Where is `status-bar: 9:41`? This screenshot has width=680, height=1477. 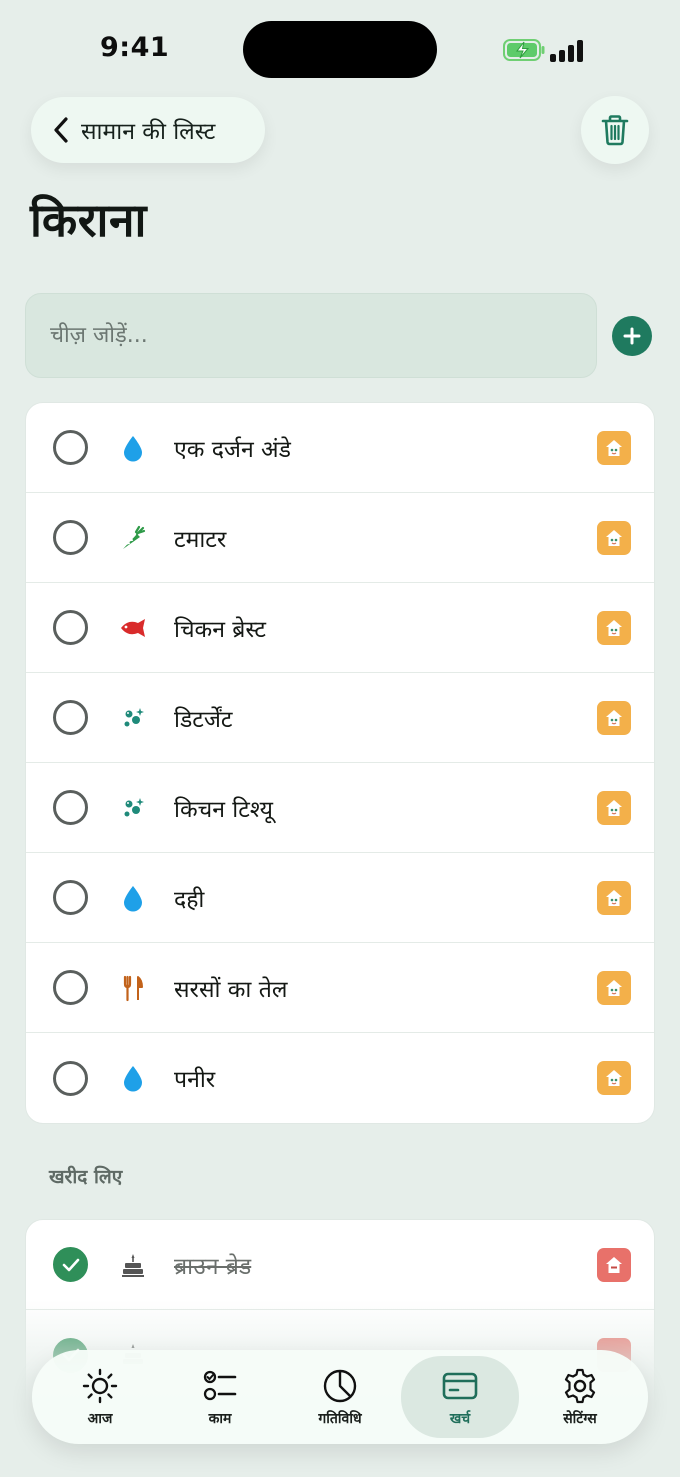 status-bar: 9:41 is located at coordinates (340, 50).